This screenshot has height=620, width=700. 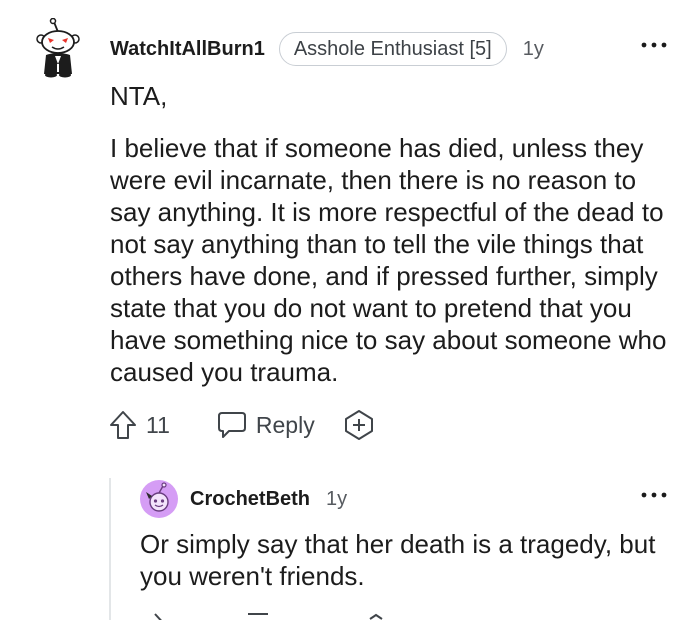 I want to click on reply-header: CrochetBeth 1y, so click(x=268, y=499).